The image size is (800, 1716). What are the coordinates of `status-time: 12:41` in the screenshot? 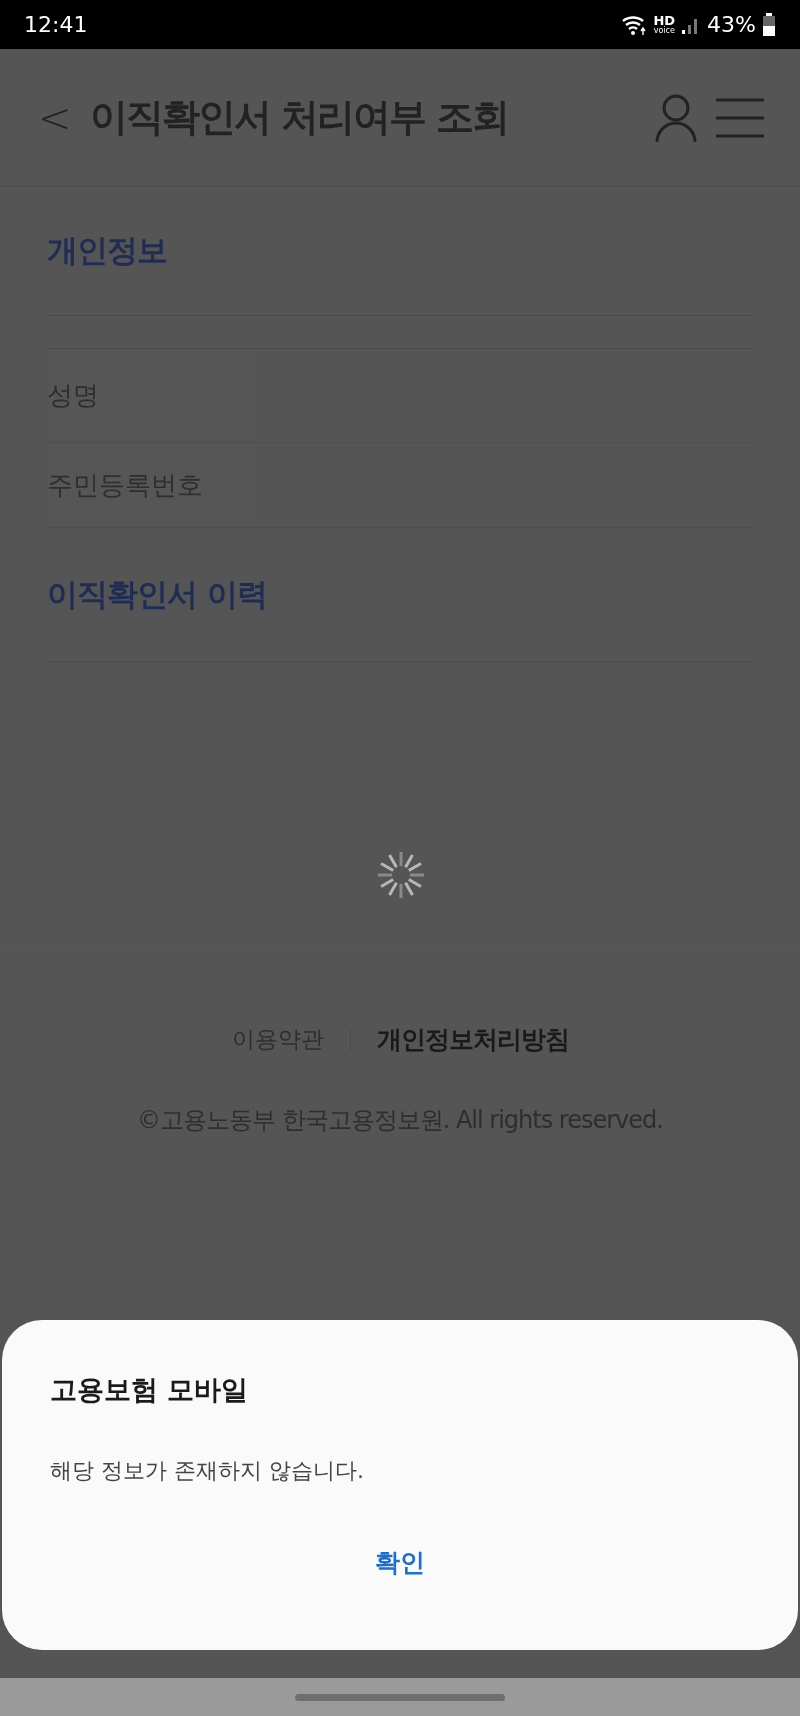 It's located at (56, 24).